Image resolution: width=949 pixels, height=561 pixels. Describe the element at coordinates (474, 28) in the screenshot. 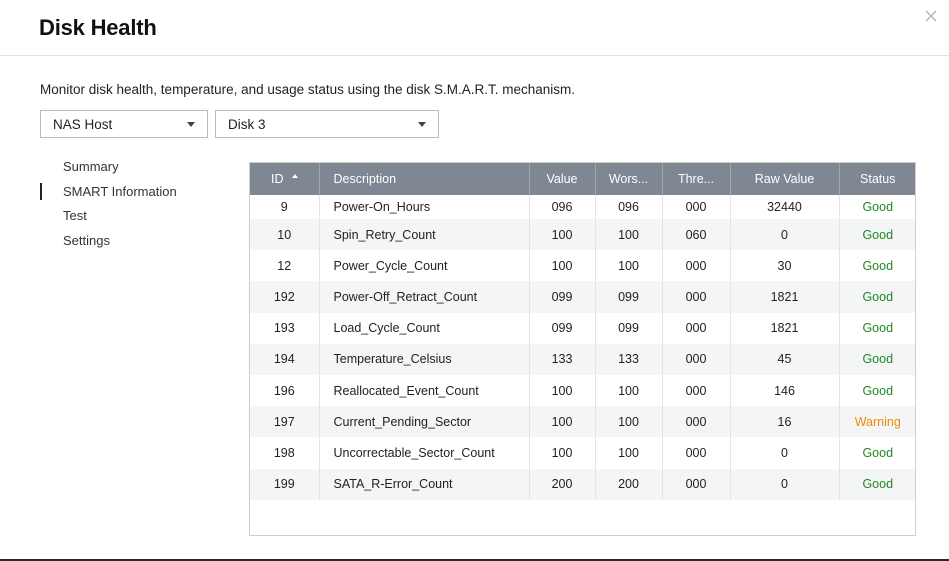

I see `dialog-header: Disk Health` at that location.